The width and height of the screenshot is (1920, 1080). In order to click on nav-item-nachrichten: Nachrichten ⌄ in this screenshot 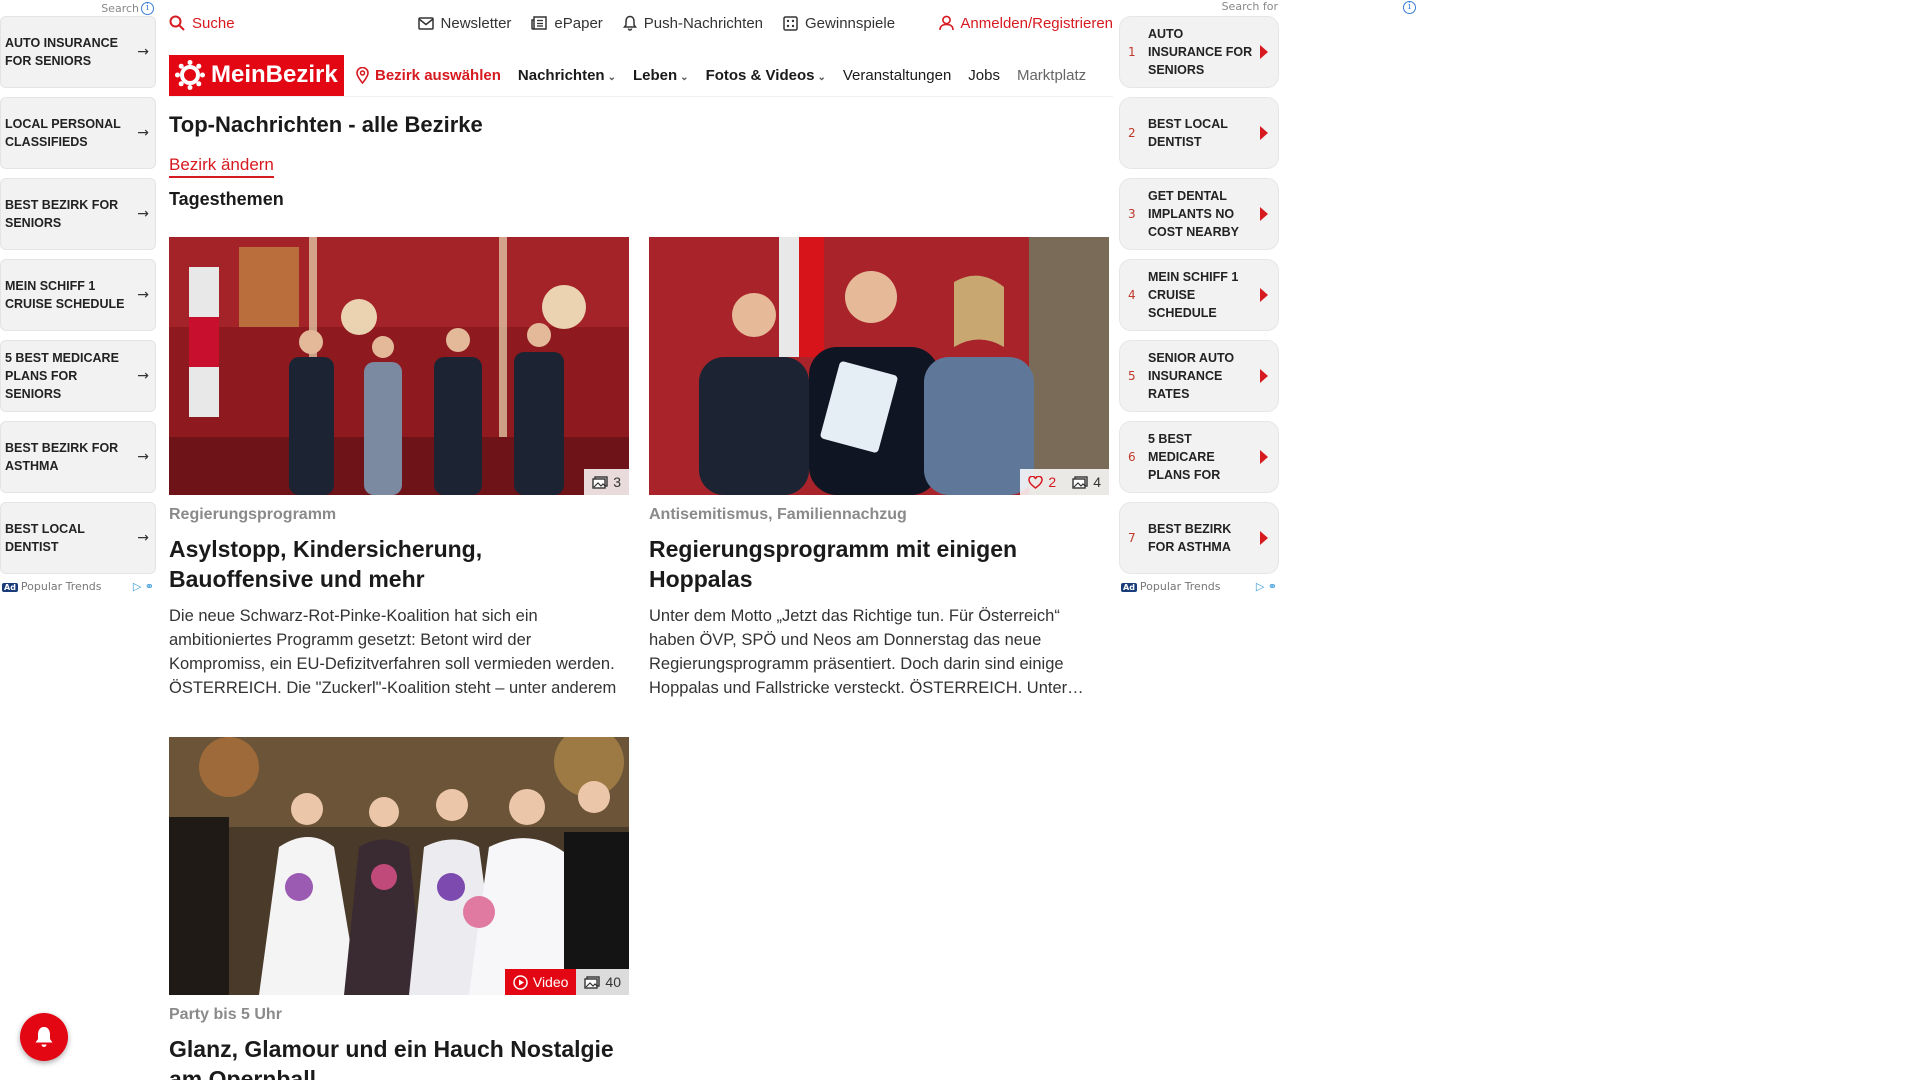, I will do `click(567, 75)`.